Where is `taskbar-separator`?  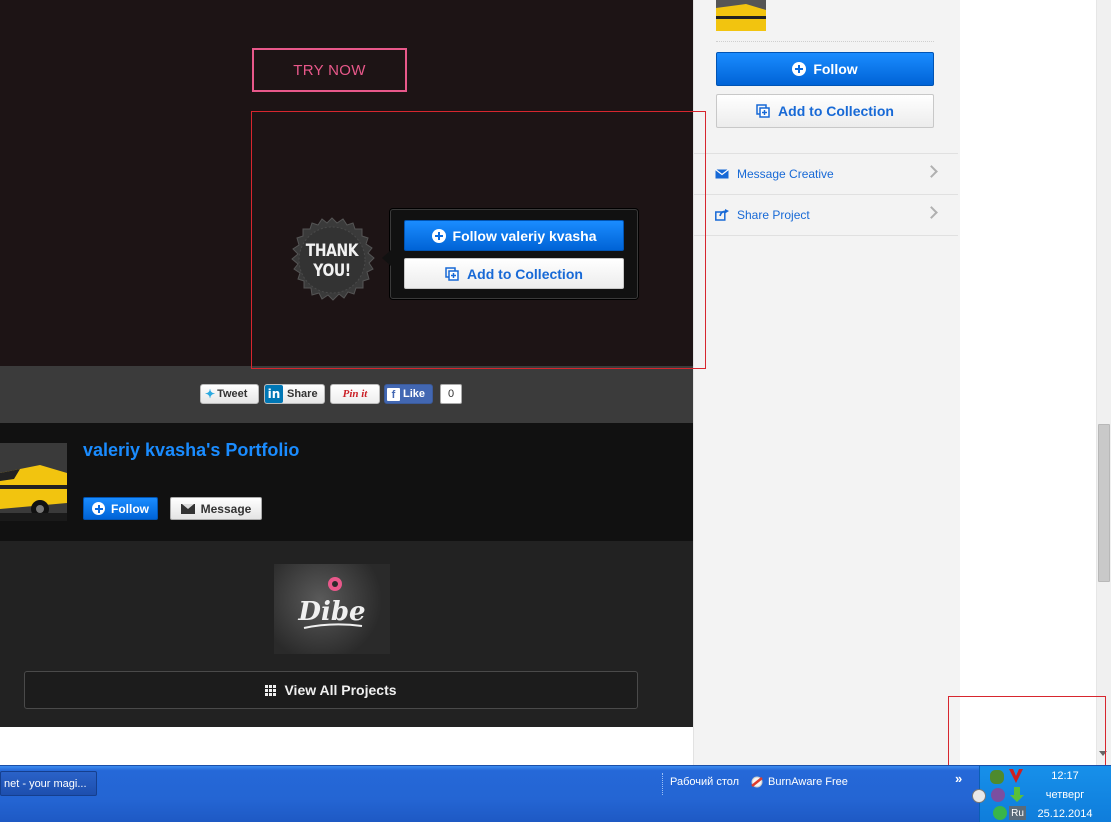 taskbar-separator is located at coordinates (663, 784).